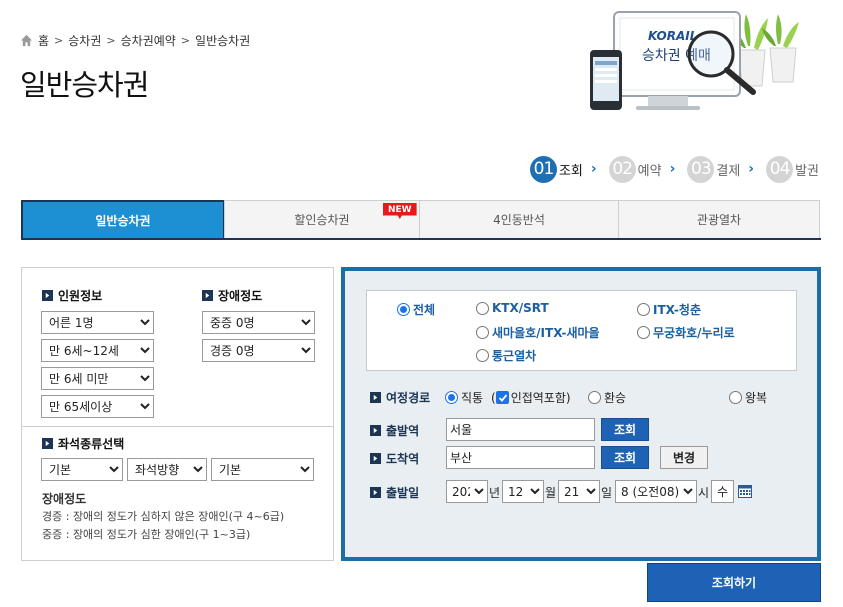 The image size is (843, 607). What do you see at coordinates (394, 430) in the screenshot?
I see `departure-label: 출발역` at bounding box center [394, 430].